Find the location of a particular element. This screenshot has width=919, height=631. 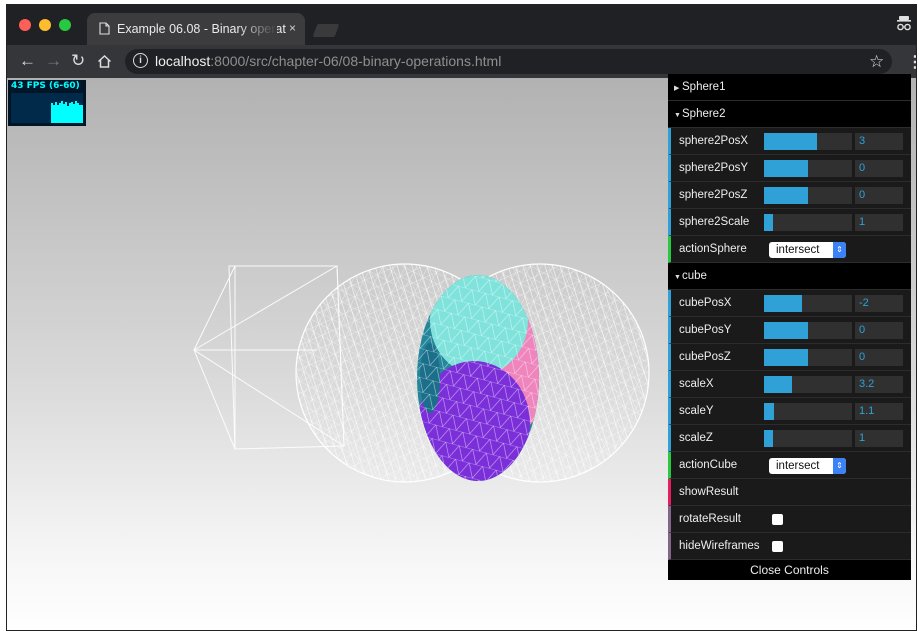

close-controls-button: Close Controls is located at coordinates (789, 570).